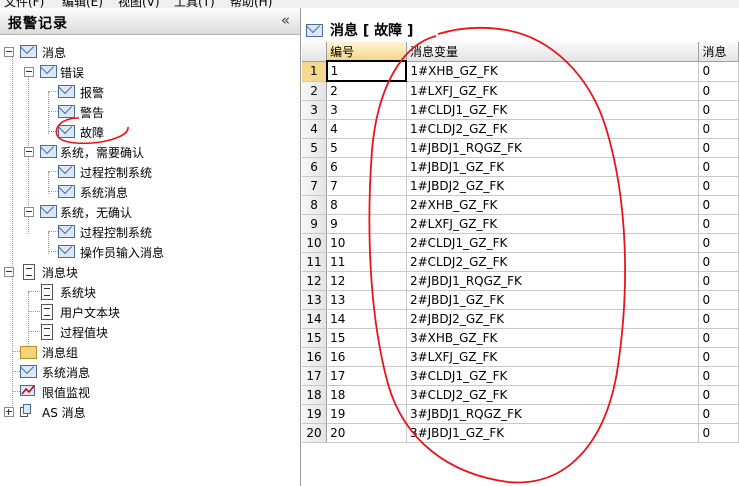 This screenshot has height=486, width=739. What do you see at coordinates (366, 338) in the screenshot?
I see `number-cell: 15` at bounding box center [366, 338].